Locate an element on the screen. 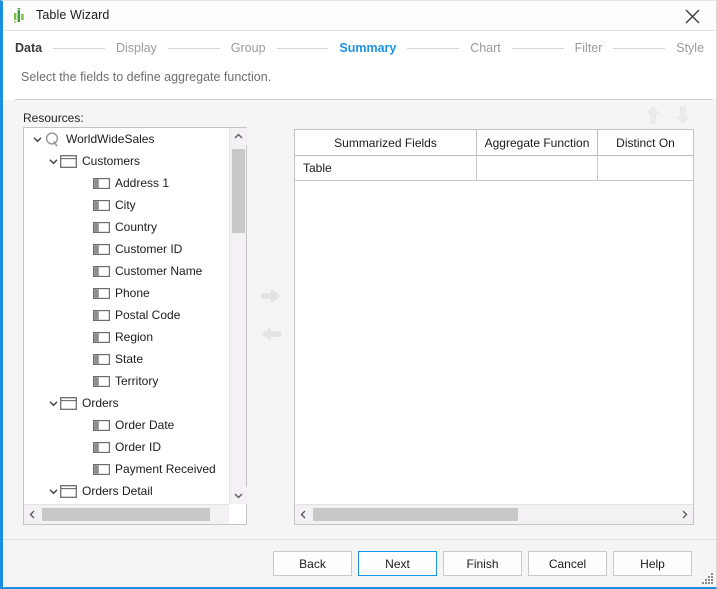  arrow-down-icon is located at coordinates (683, 117).